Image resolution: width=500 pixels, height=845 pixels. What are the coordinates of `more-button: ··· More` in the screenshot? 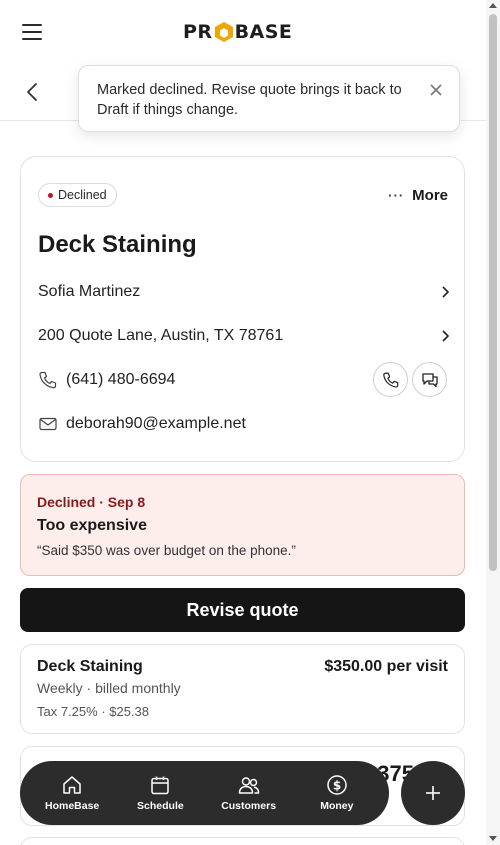 It's located at (418, 195).